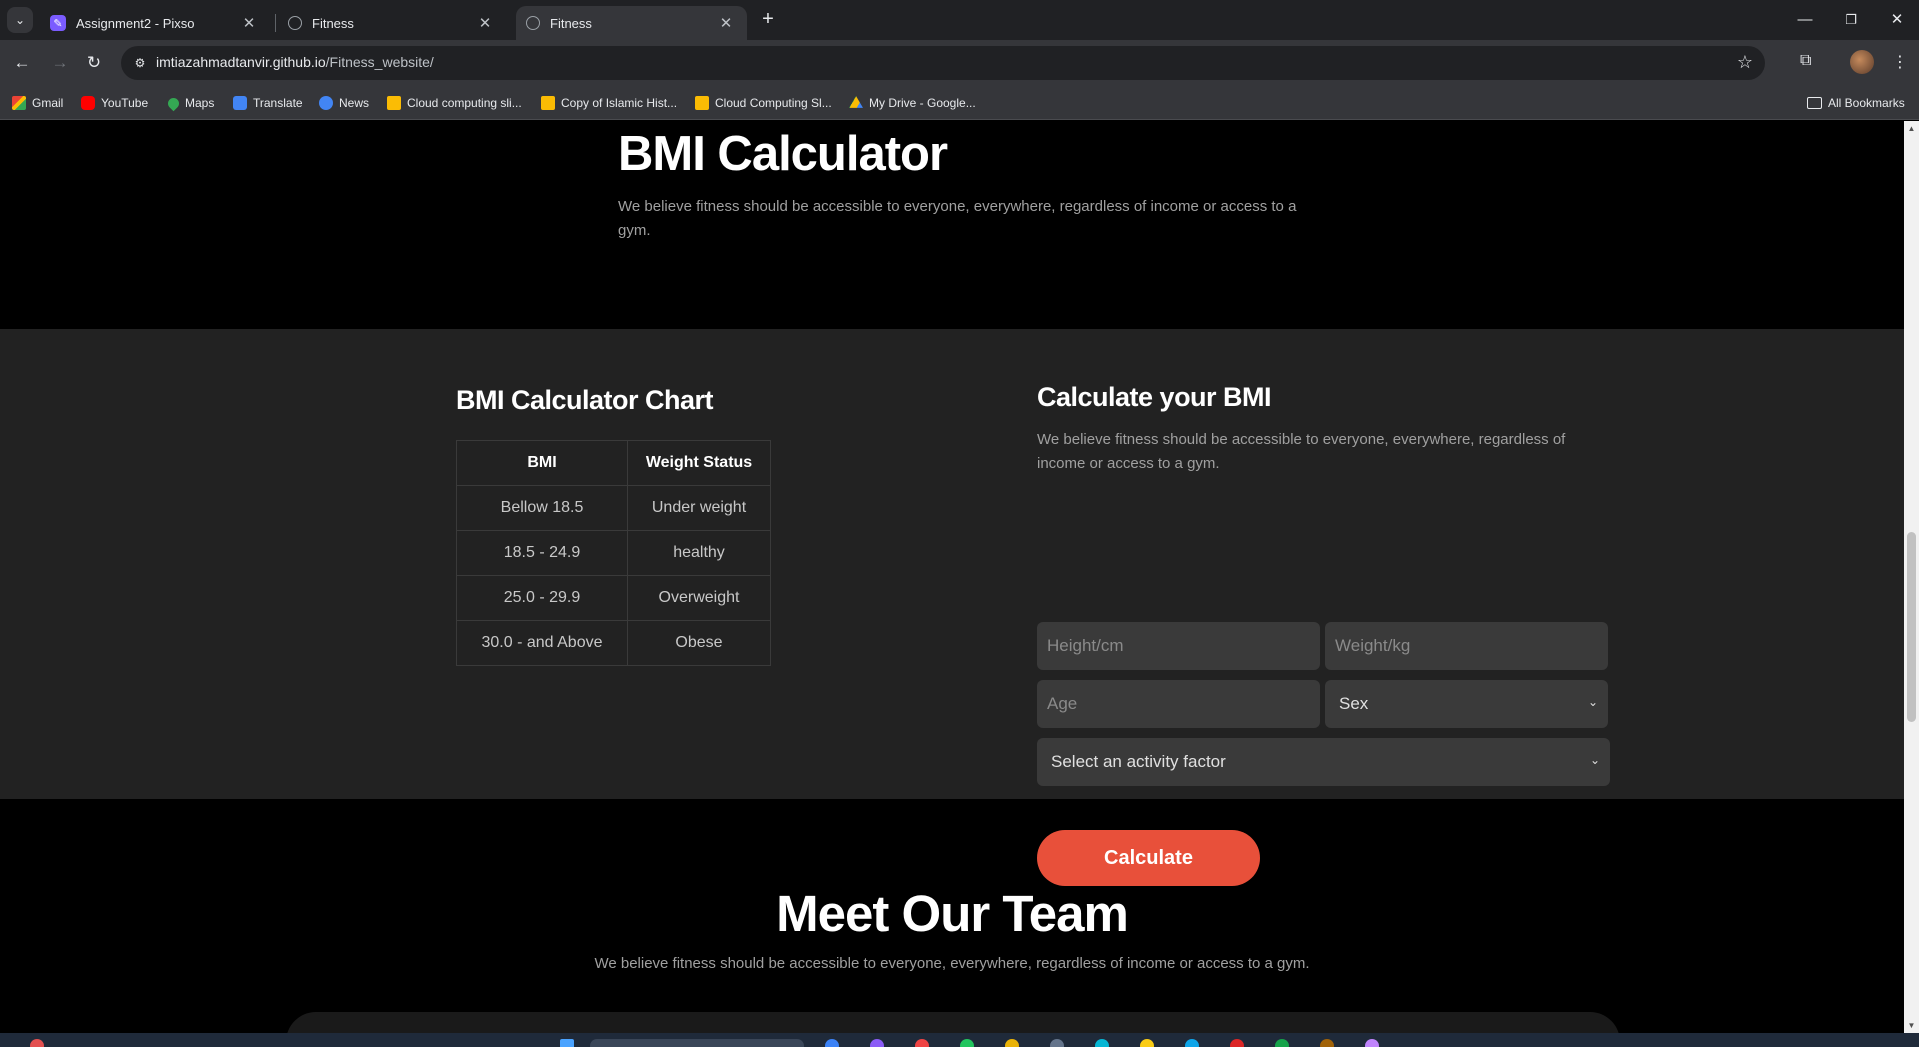 The image size is (1919, 1047). What do you see at coordinates (1866, 103) in the screenshot?
I see `bookmark-label: All Bookmarks` at bounding box center [1866, 103].